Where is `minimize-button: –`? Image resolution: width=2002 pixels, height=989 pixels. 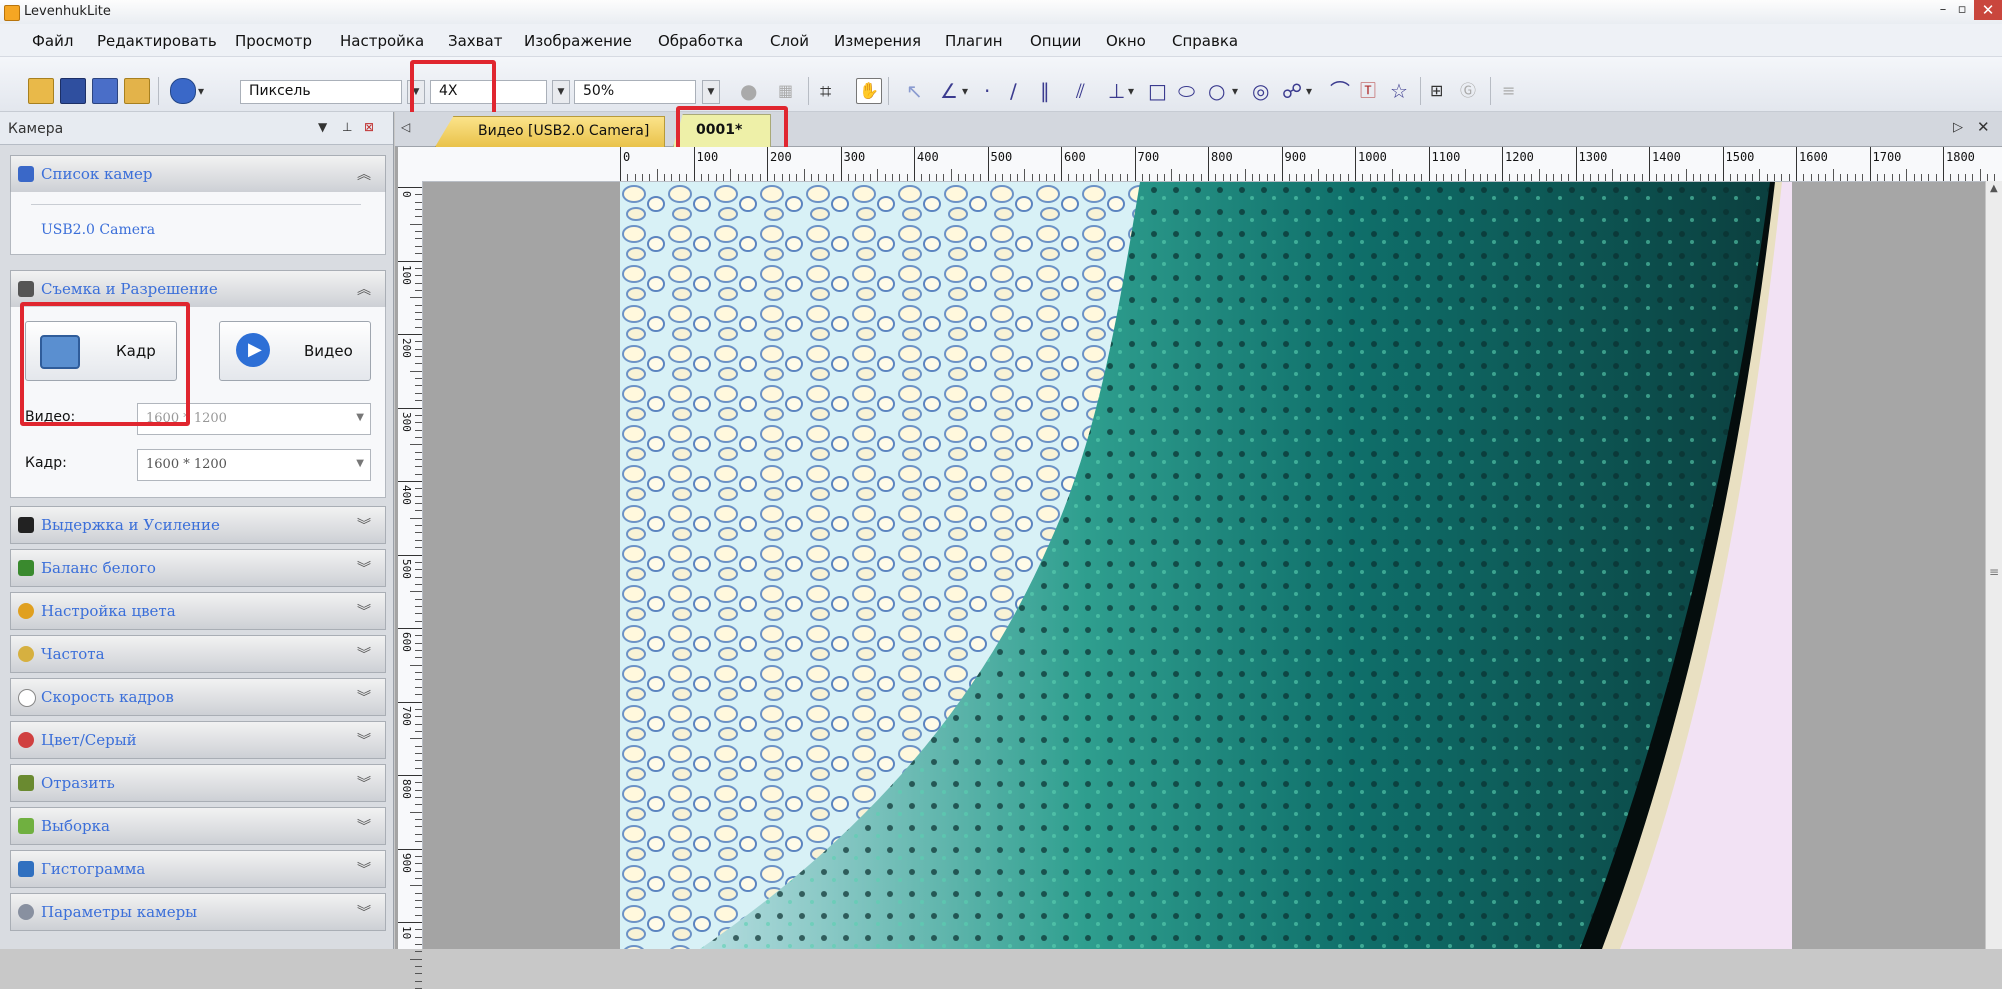 minimize-button: – is located at coordinates (1943, 11).